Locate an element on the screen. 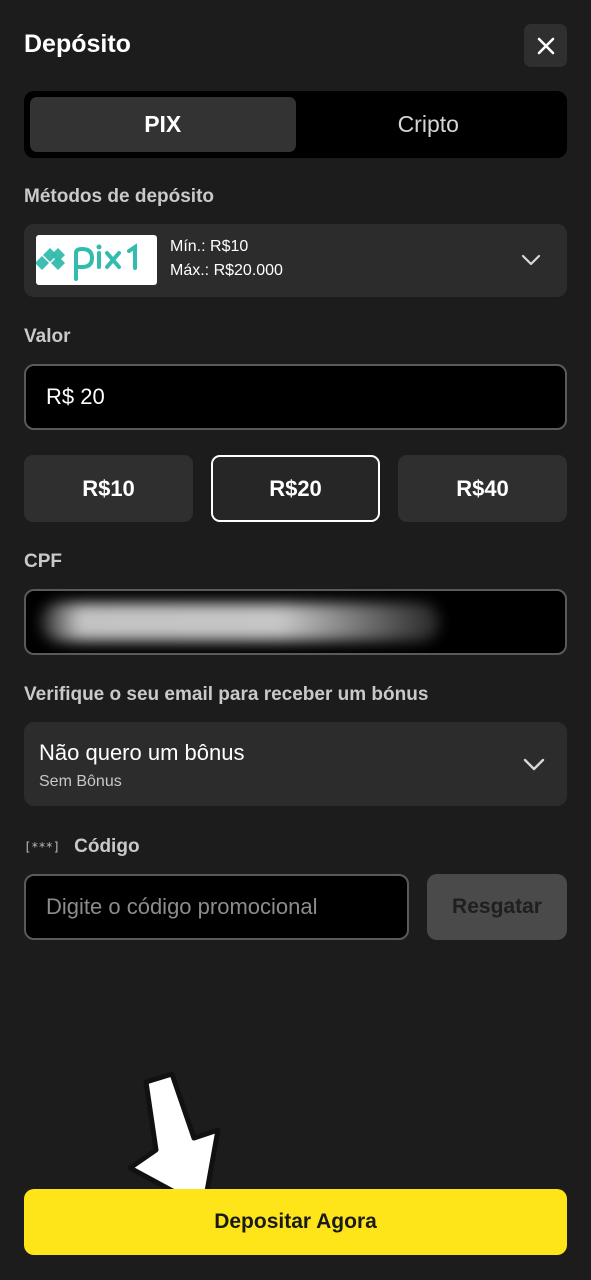 Image resolution: width=591 pixels, height=1280 pixels. close-button is located at coordinates (545, 45).